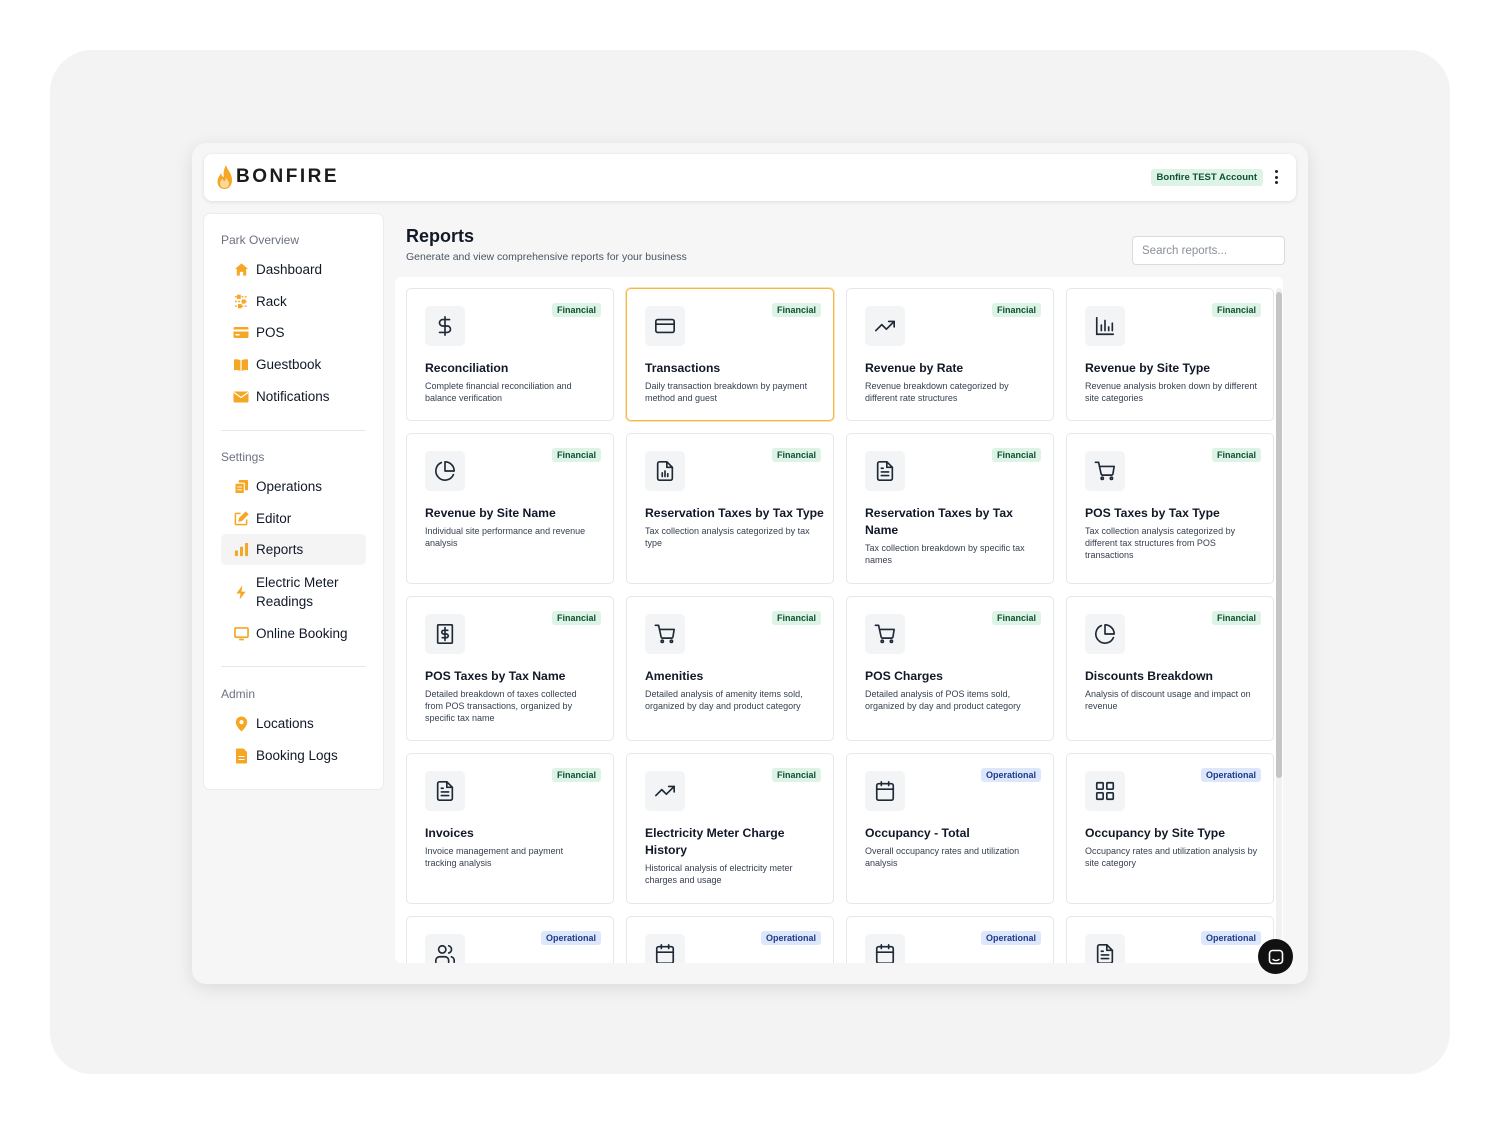 Image resolution: width=1500 pixels, height=1124 pixels. Describe the element at coordinates (287, 176) in the screenshot. I see `logo-text: BONFIRE` at that location.